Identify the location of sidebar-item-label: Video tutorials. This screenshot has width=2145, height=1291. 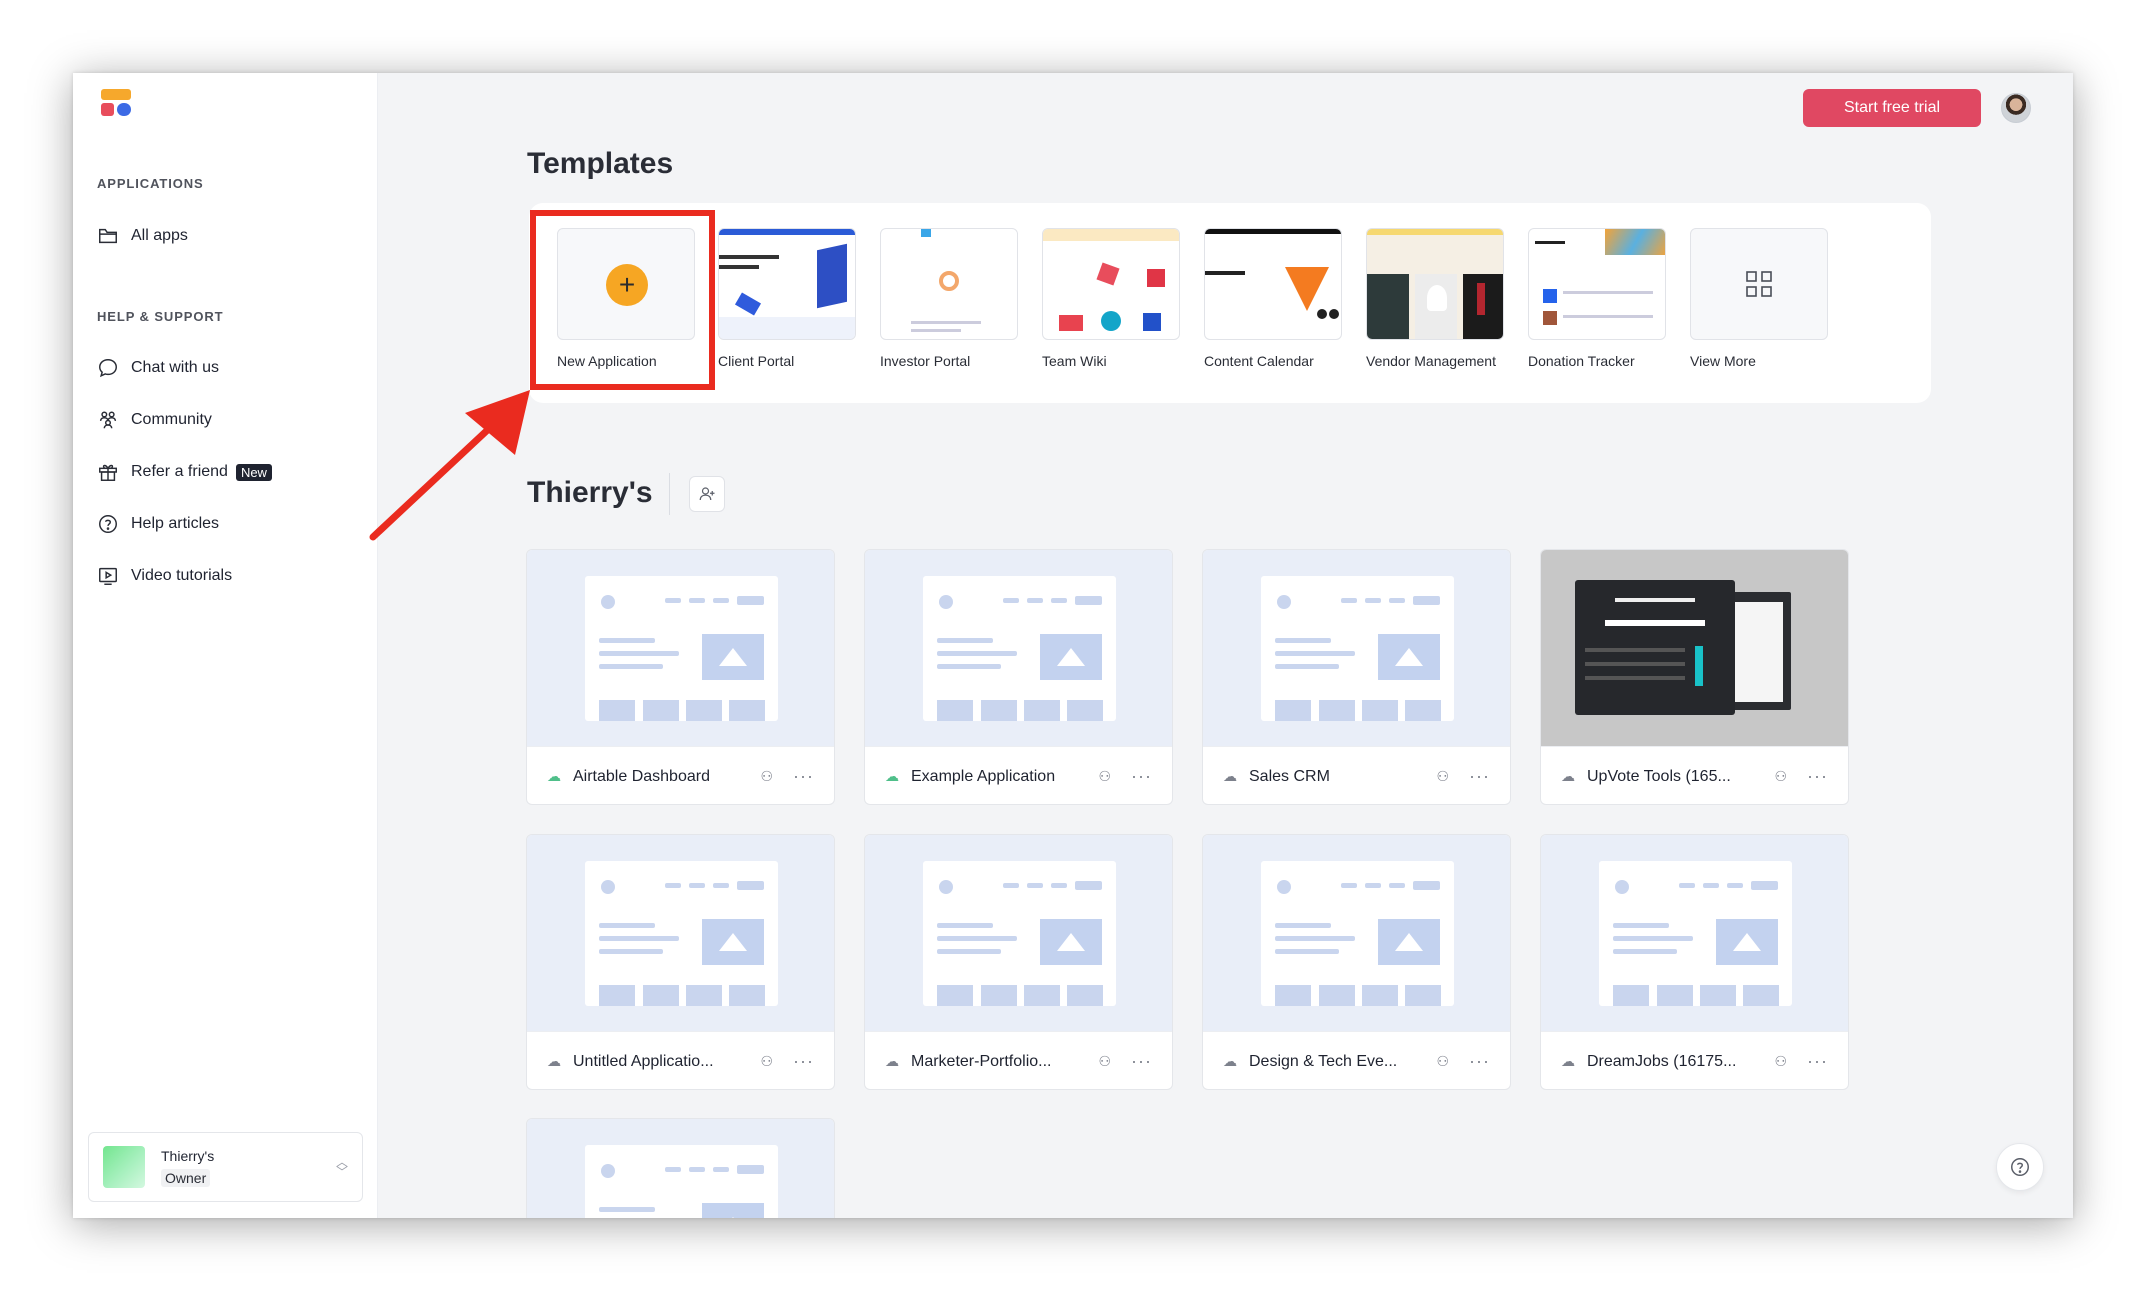
(182, 575).